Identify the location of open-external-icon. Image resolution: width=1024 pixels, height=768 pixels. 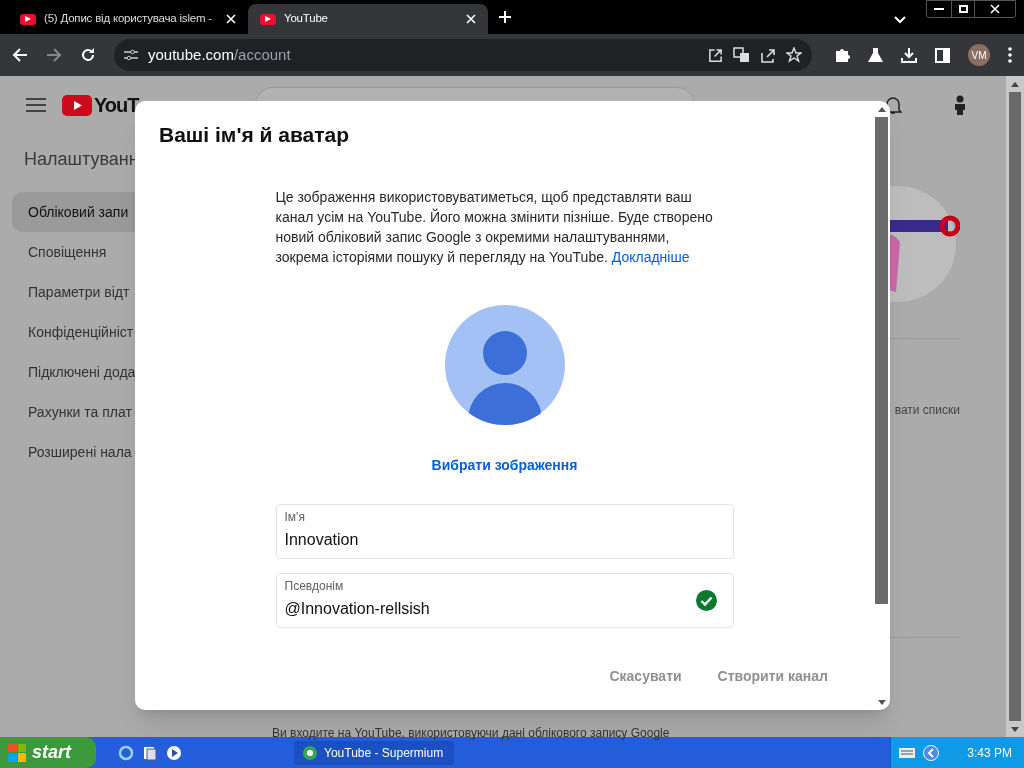
(715, 55).